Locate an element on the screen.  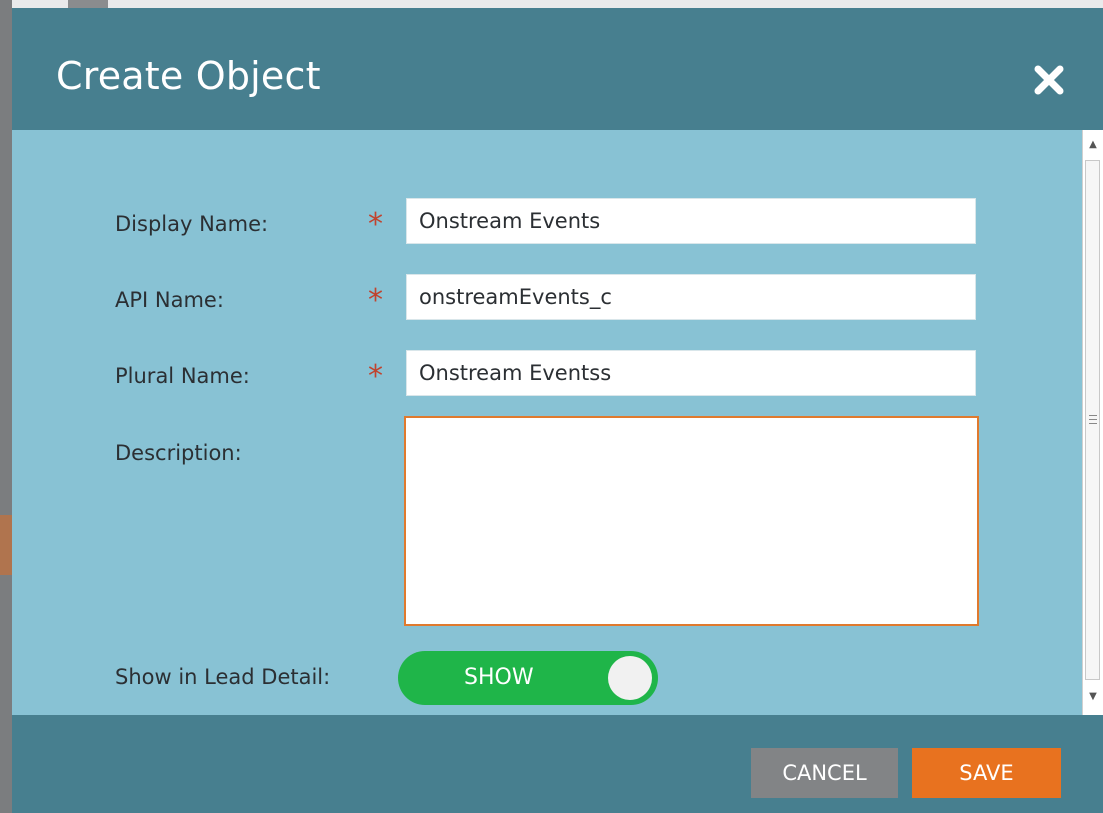
scroll-grip-icon is located at coordinates (1093, 415).